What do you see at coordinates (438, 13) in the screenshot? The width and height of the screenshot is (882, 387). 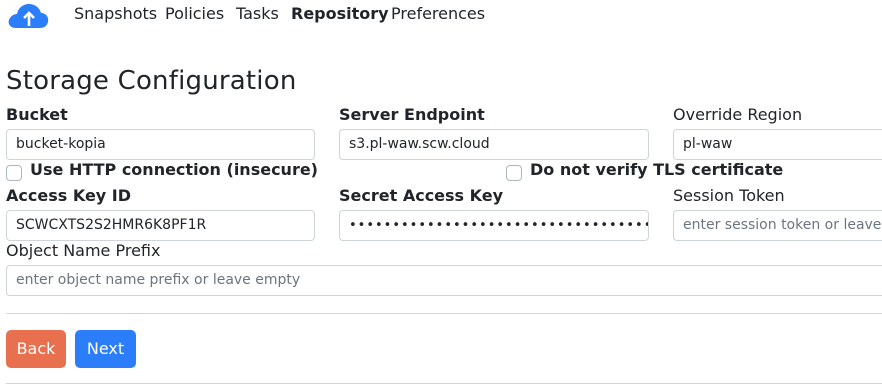 I see `nav-preferences: Preferences` at bounding box center [438, 13].